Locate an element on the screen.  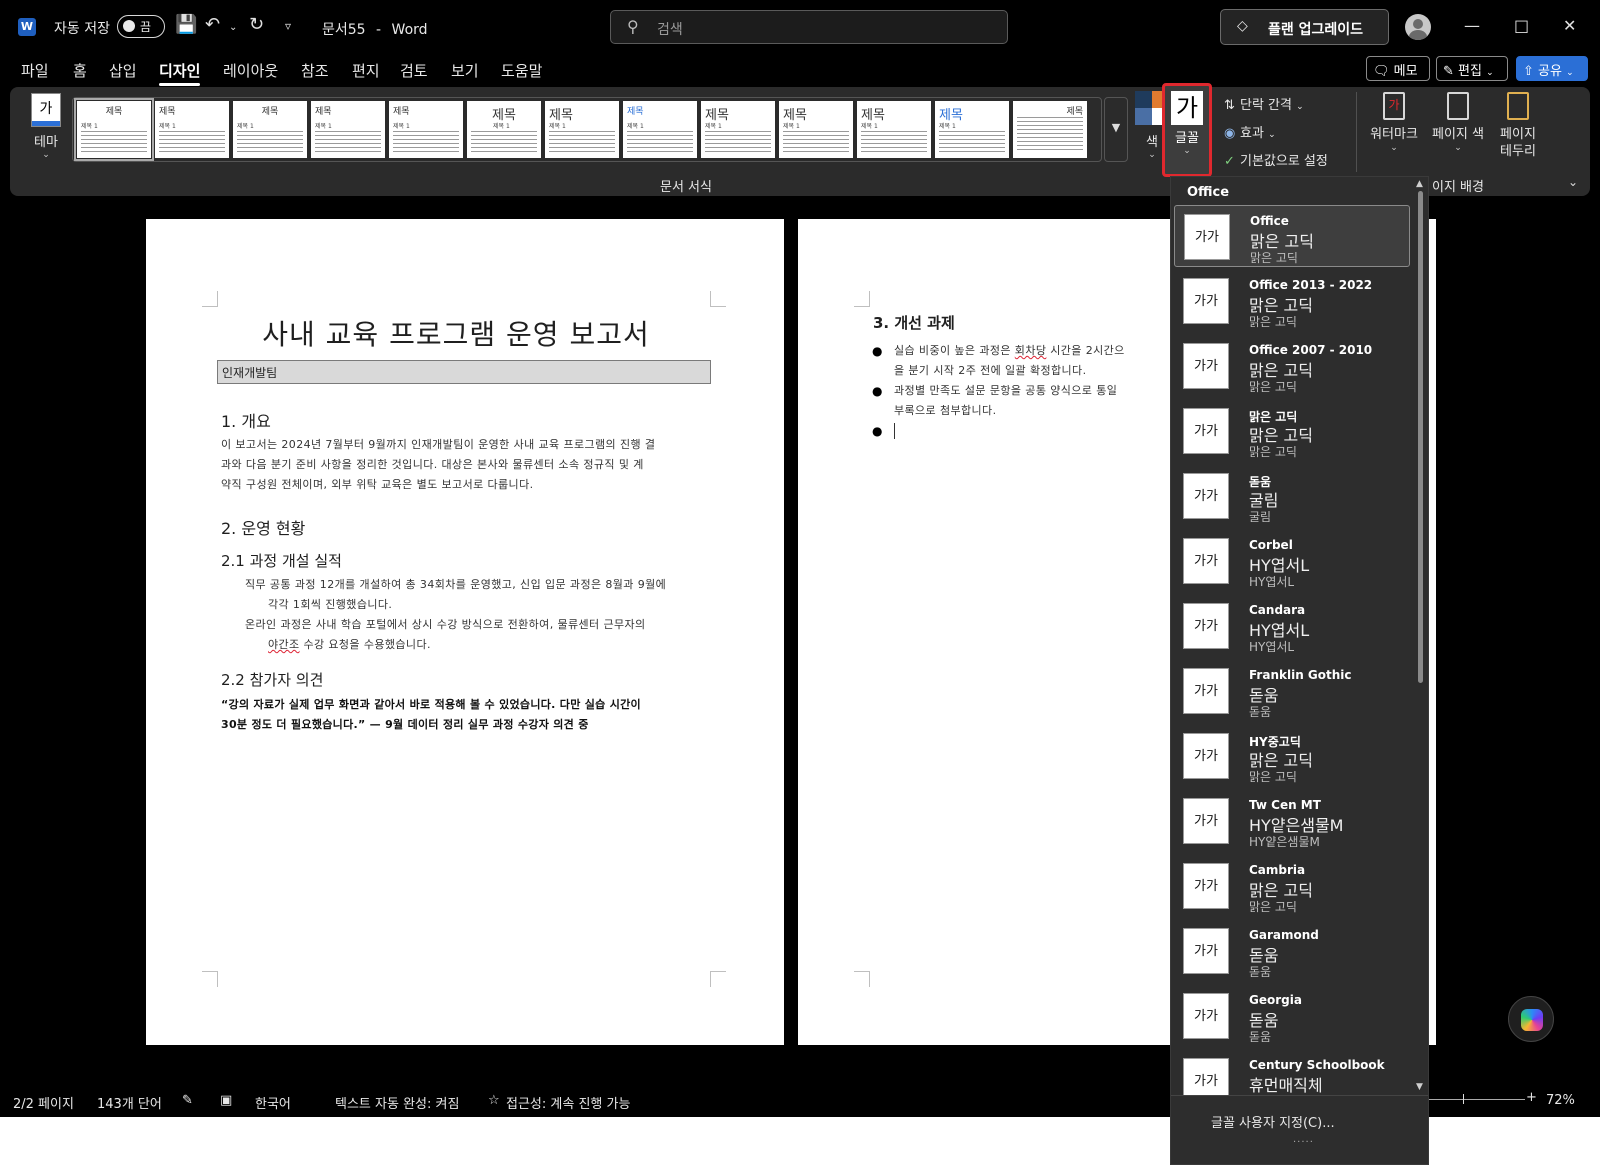
minimize-icon: — is located at coordinates (1472, 25).